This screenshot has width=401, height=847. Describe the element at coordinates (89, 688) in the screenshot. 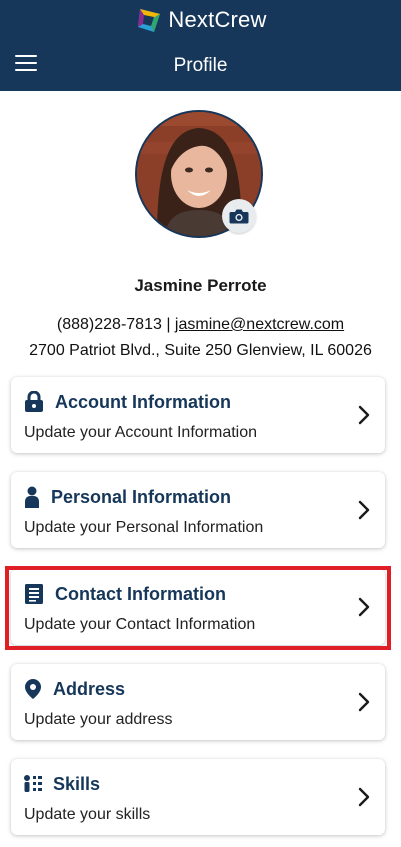

I see `card-title: Address` at that location.